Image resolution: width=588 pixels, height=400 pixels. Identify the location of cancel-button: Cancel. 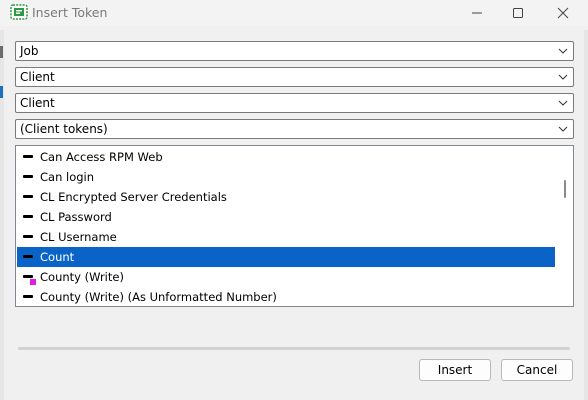
(537, 370).